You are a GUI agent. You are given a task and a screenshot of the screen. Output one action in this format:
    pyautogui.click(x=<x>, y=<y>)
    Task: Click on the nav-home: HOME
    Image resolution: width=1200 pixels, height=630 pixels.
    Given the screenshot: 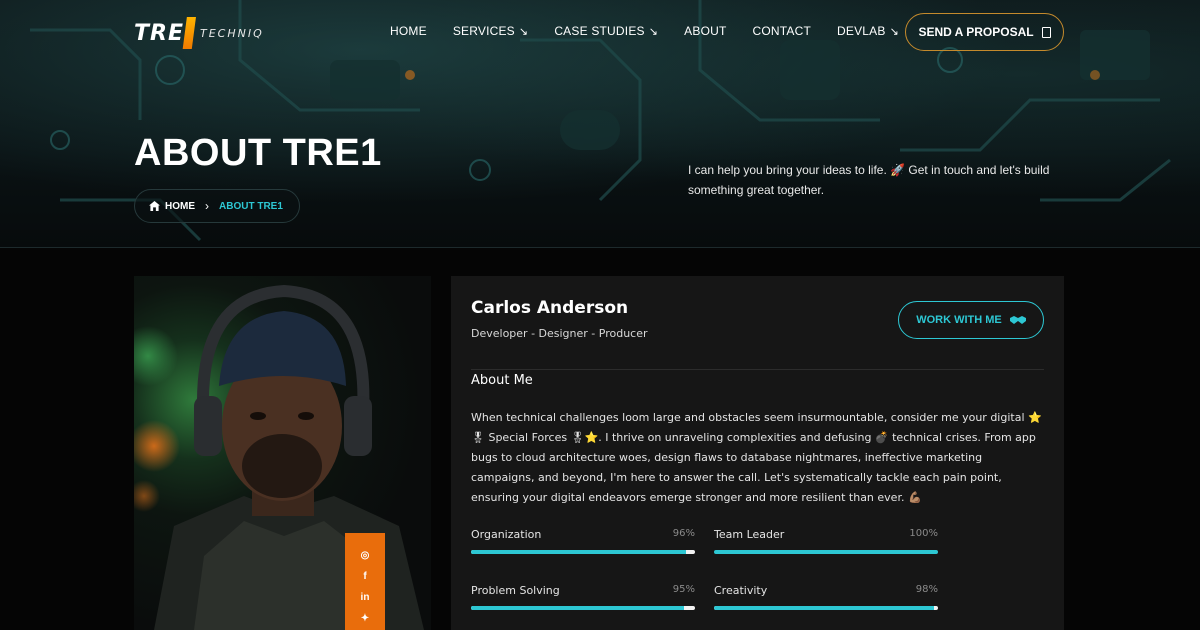 What is the action you would take?
    pyautogui.click(x=408, y=31)
    